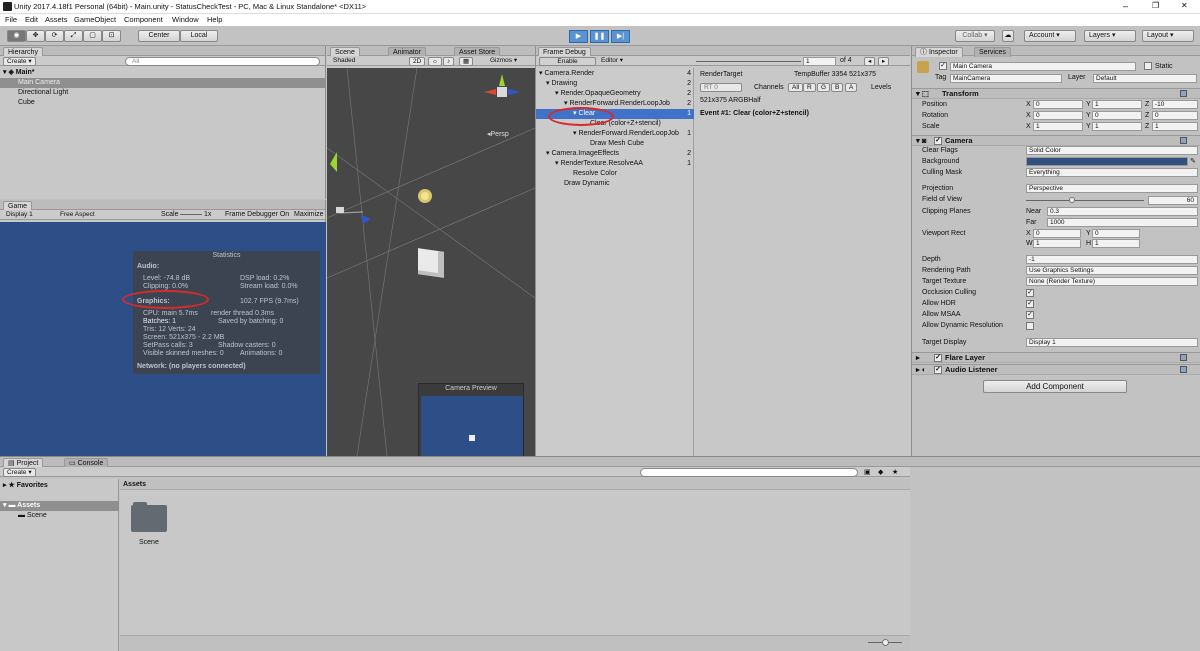 This screenshot has height=651, width=1200. Describe the element at coordinates (1110, 36) in the screenshot. I see `layers-dropdown: Layers ▾` at that location.